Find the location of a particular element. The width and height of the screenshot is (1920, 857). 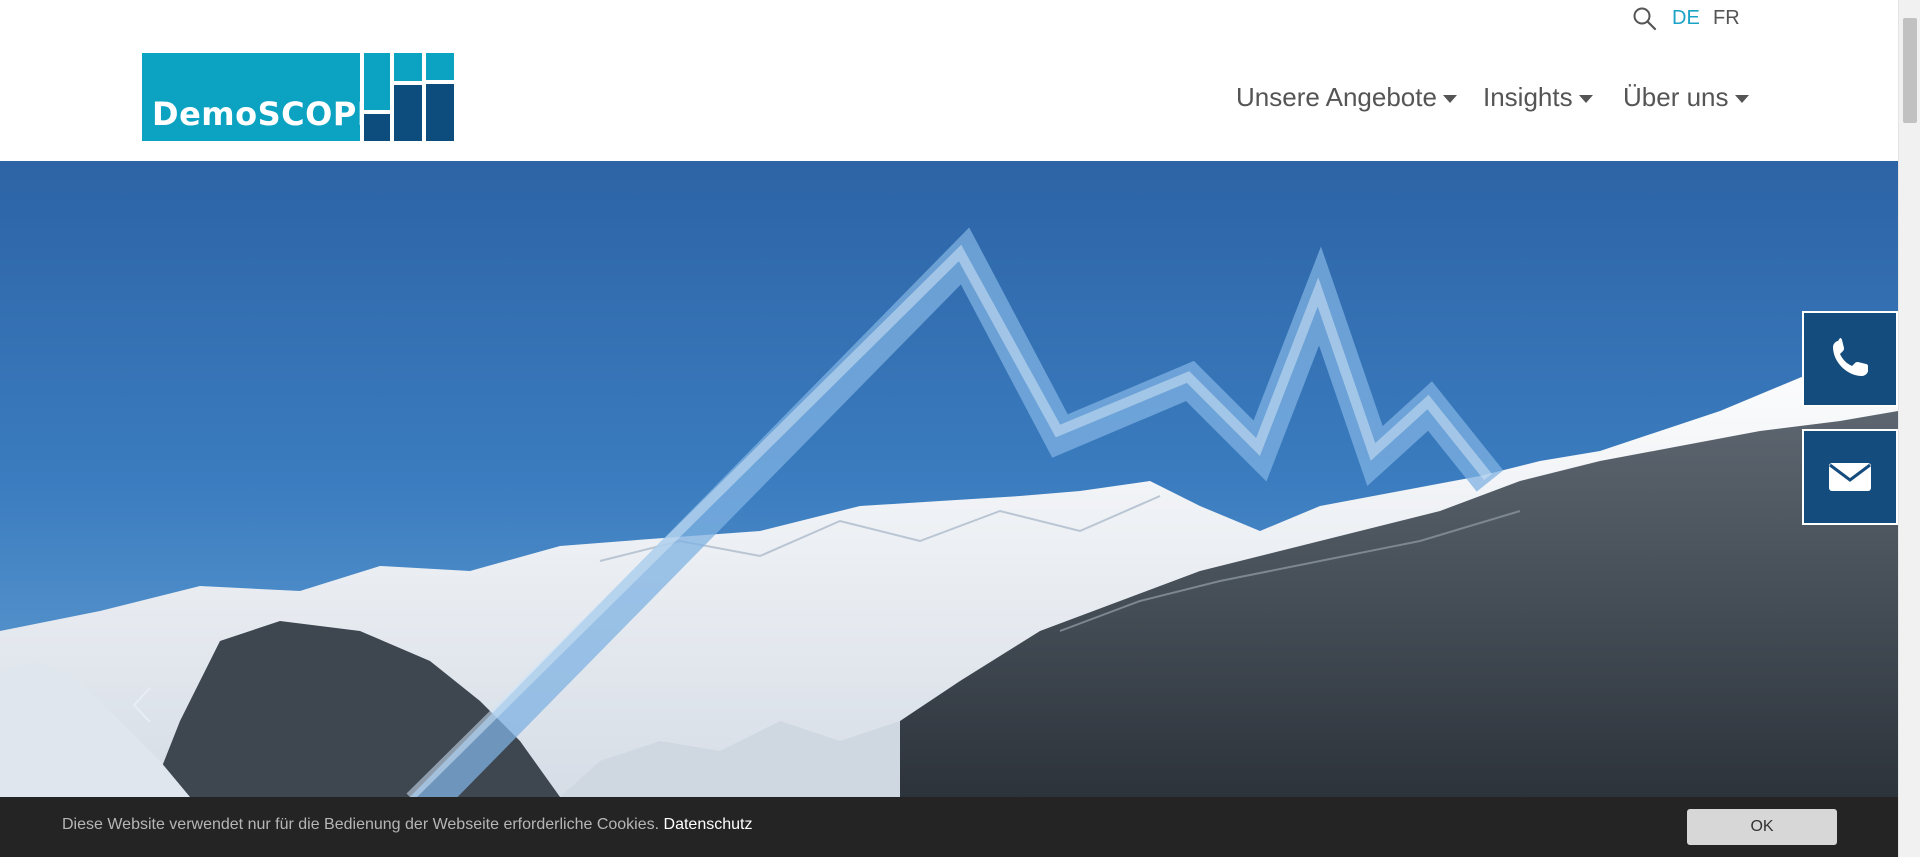

nav-label: Über uns is located at coordinates (1676, 97).